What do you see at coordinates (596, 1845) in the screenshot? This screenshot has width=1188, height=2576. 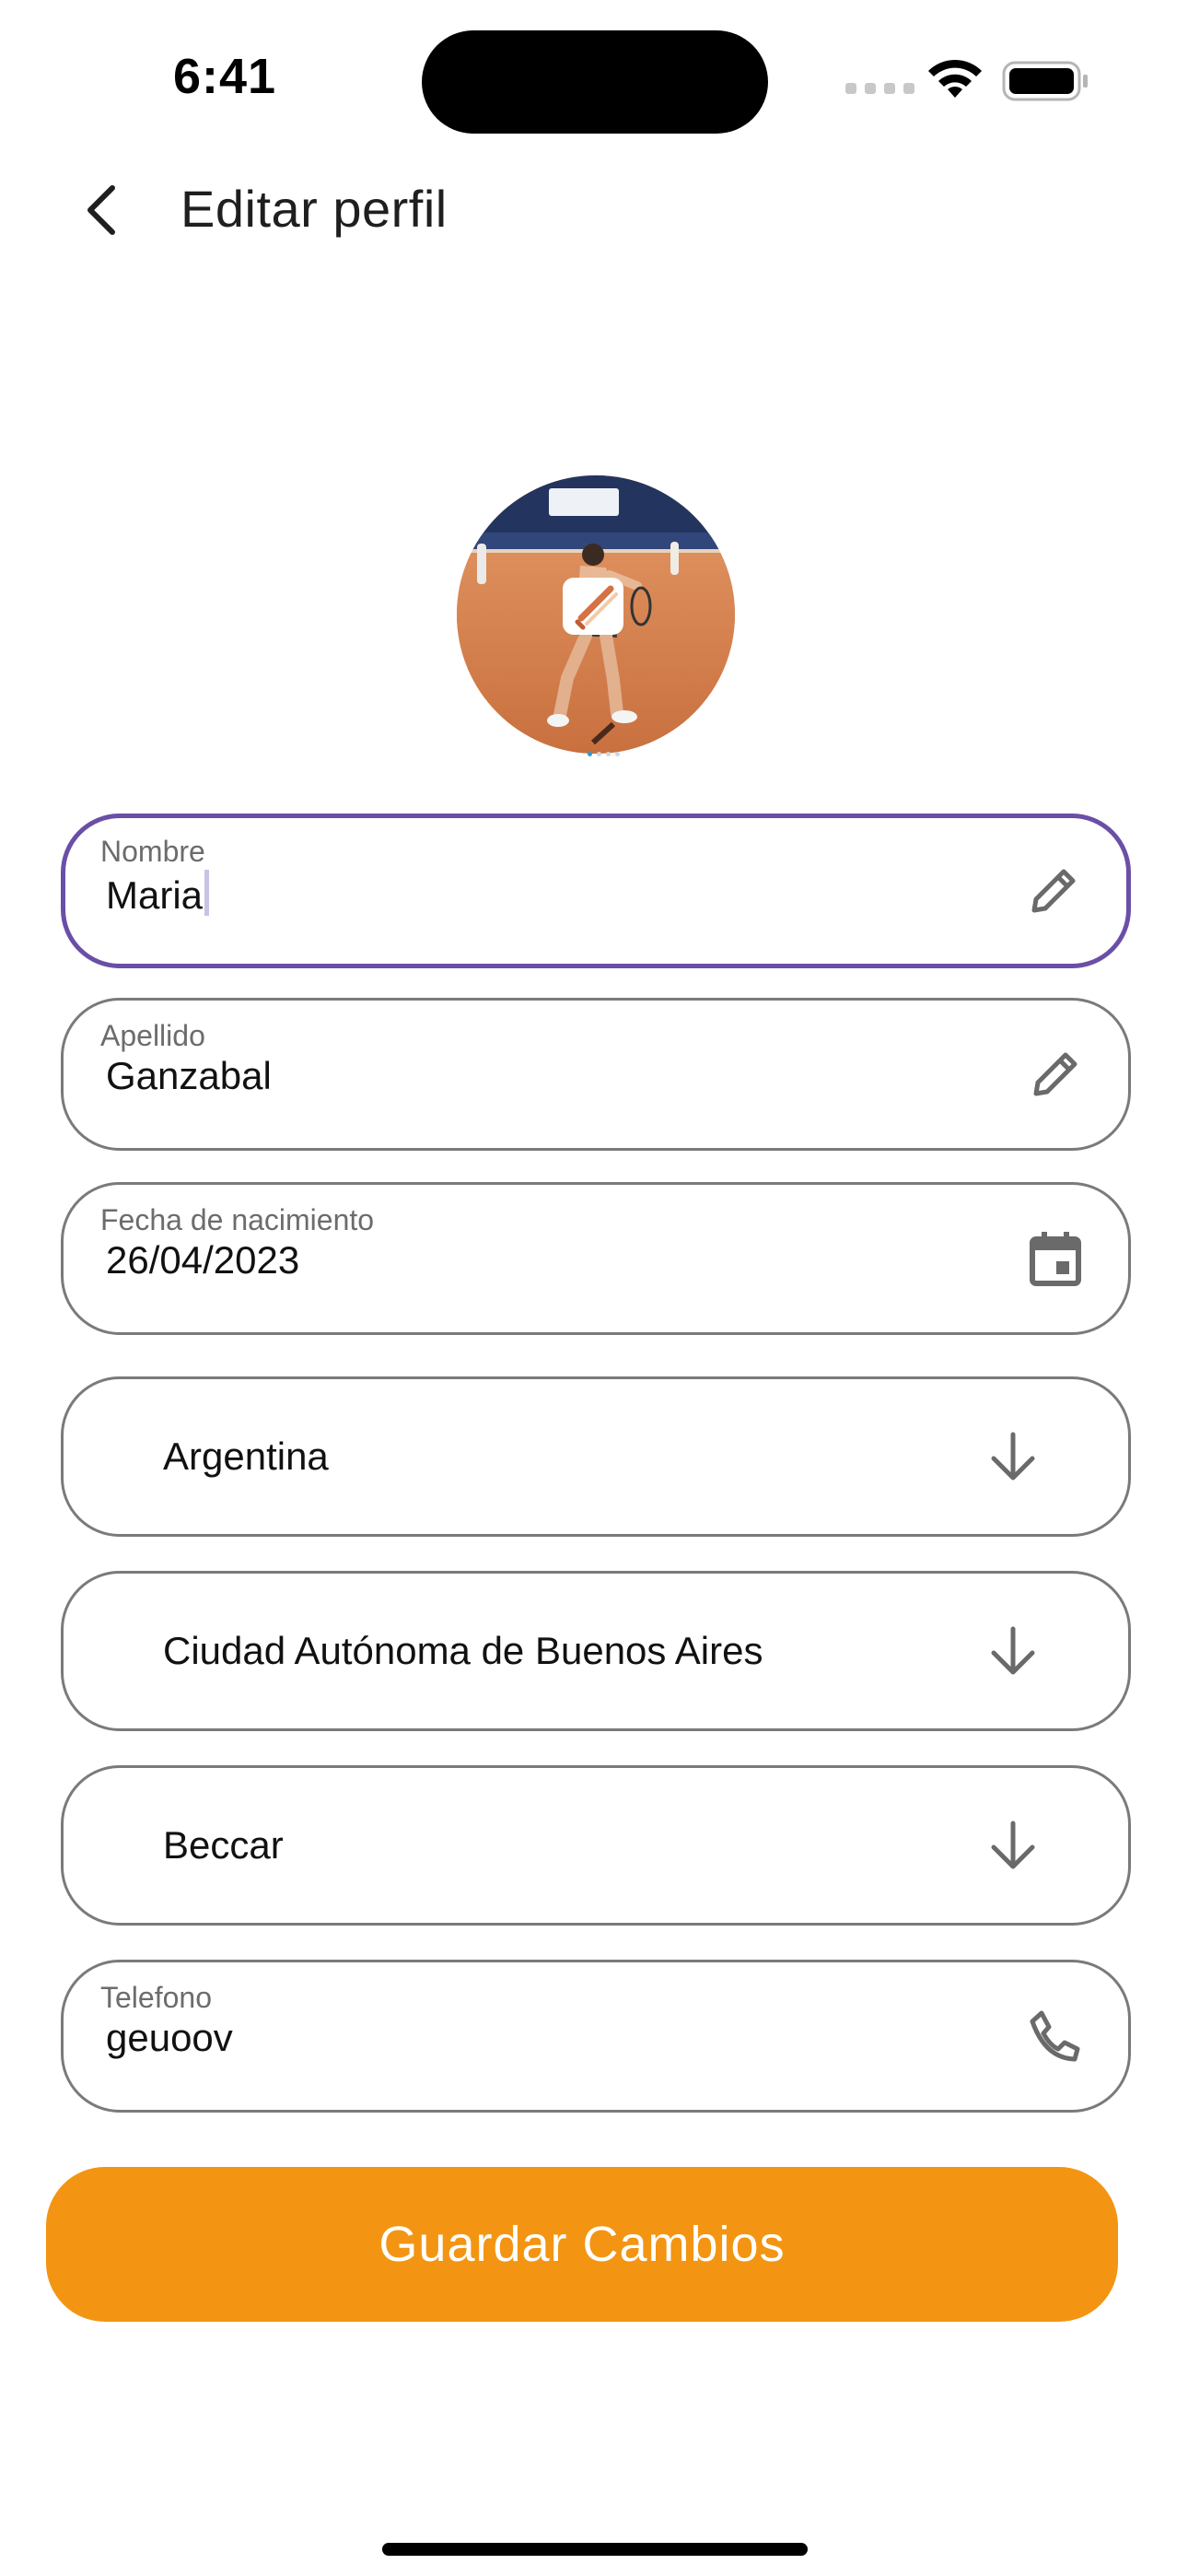 I see `localidad-select: Beccar` at bounding box center [596, 1845].